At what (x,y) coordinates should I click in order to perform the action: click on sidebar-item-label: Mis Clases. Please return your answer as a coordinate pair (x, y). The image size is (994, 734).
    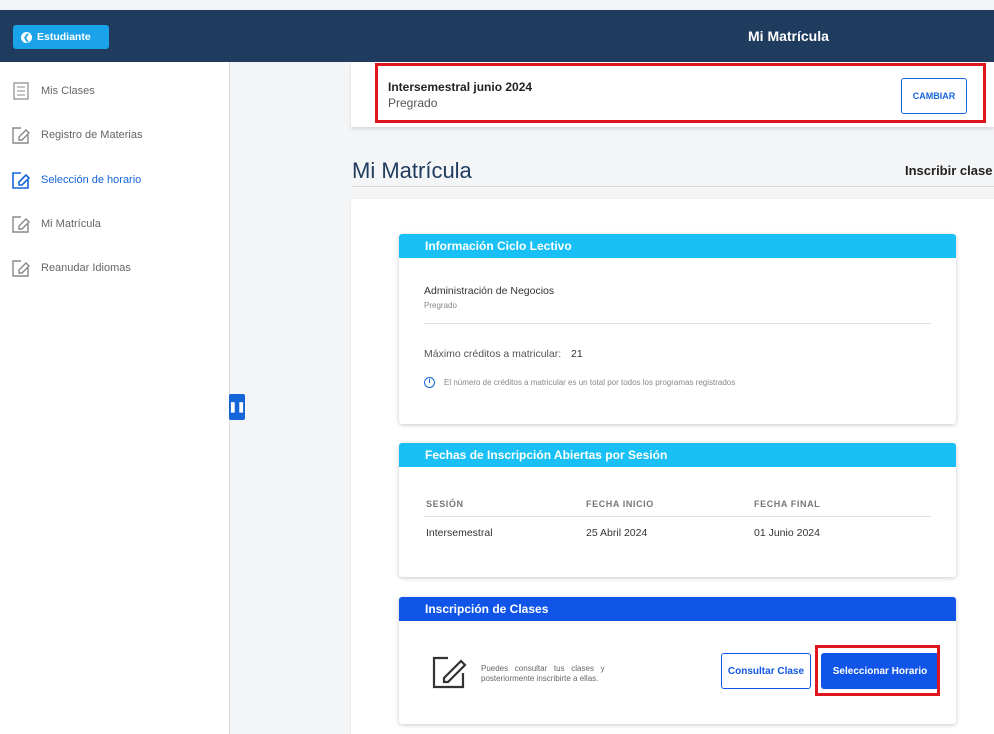
    Looking at the image, I should click on (68, 90).